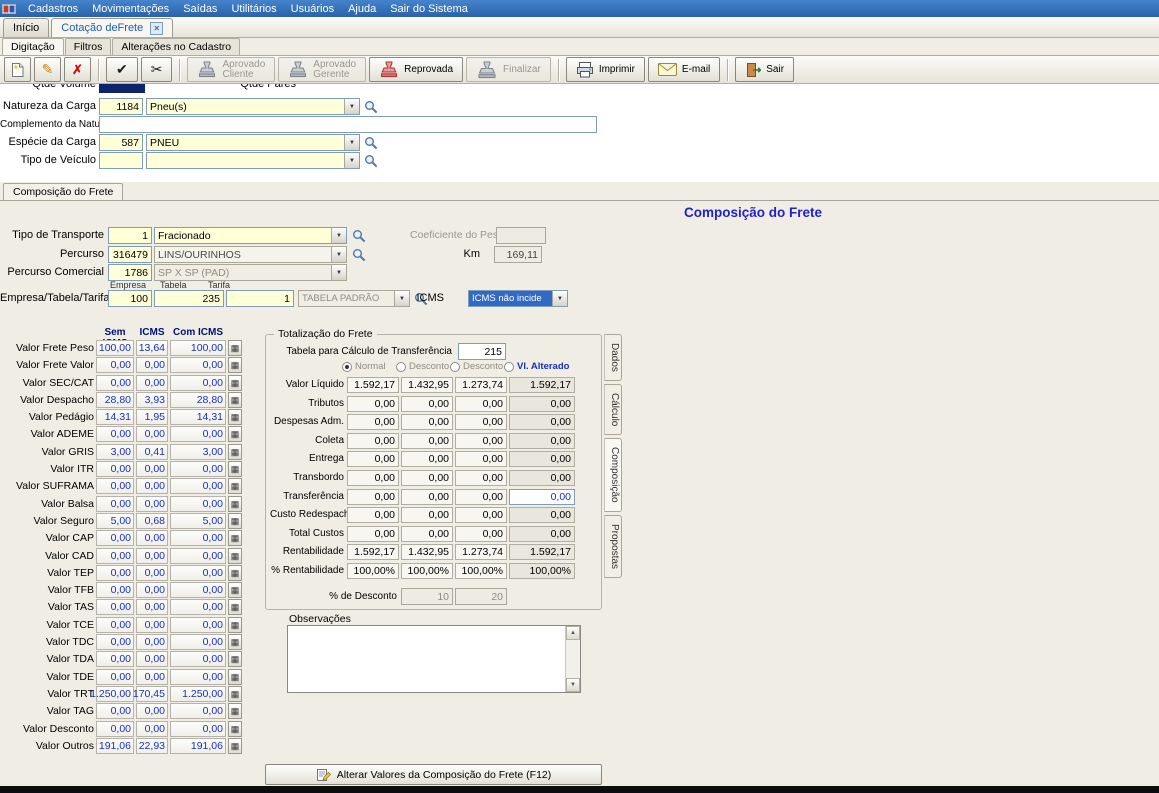  What do you see at coordinates (613, 409) in the screenshot?
I see `side-tab-calculo: Cálculo` at bounding box center [613, 409].